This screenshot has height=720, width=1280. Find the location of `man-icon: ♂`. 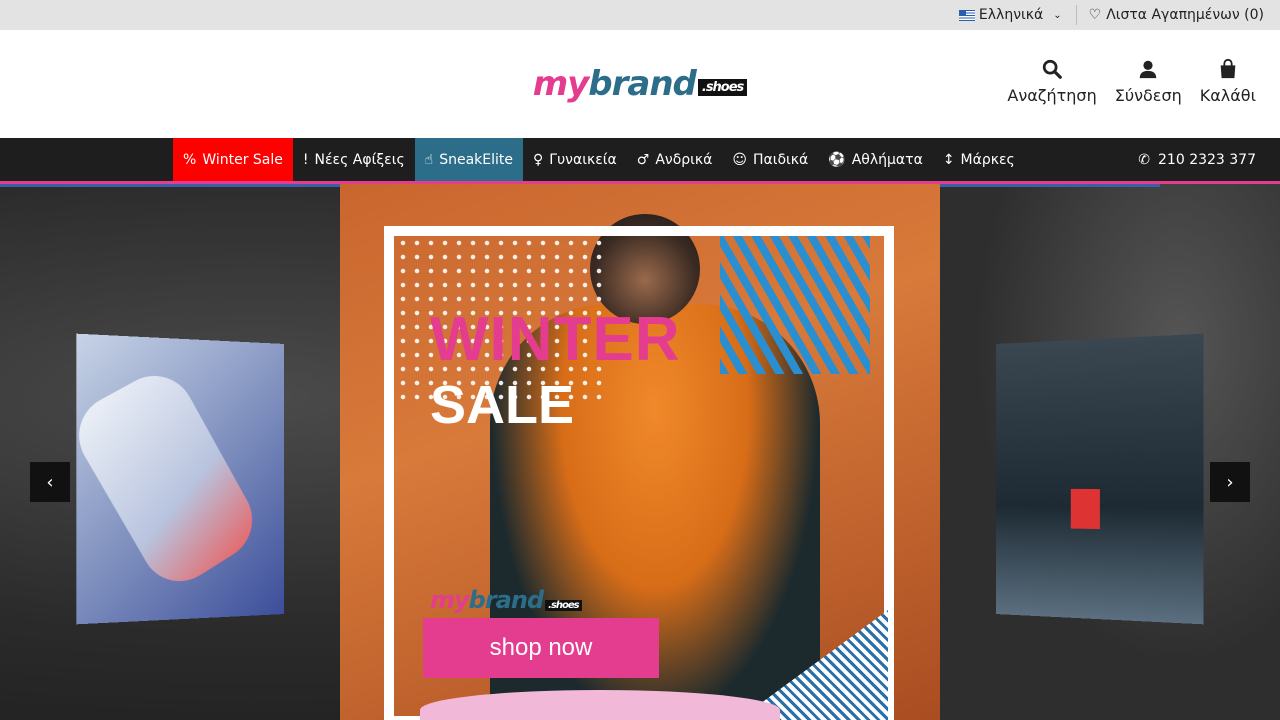

man-icon: ♂ is located at coordinates (643, 159).